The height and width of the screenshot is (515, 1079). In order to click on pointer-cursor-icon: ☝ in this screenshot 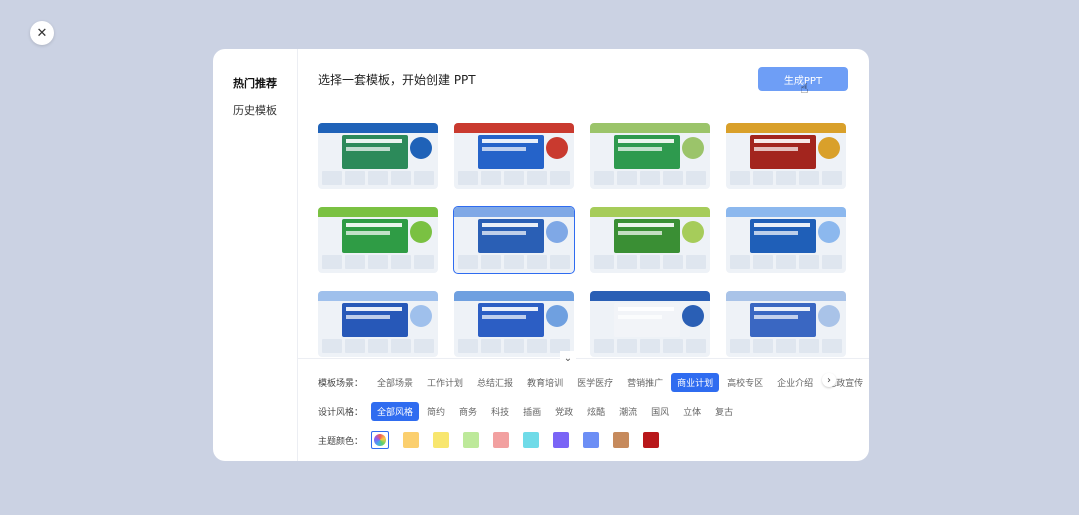, I will do `click(804, 89)`.